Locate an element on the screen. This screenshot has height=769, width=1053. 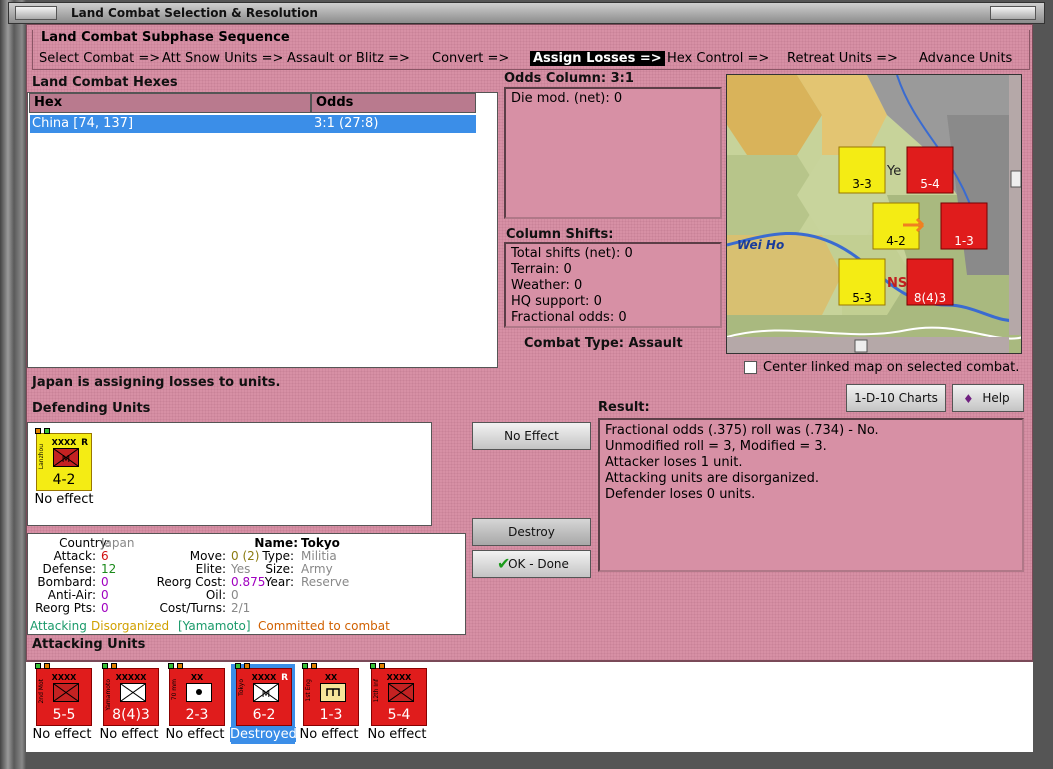
result-label: Result: is located at coordinates (624, 407).